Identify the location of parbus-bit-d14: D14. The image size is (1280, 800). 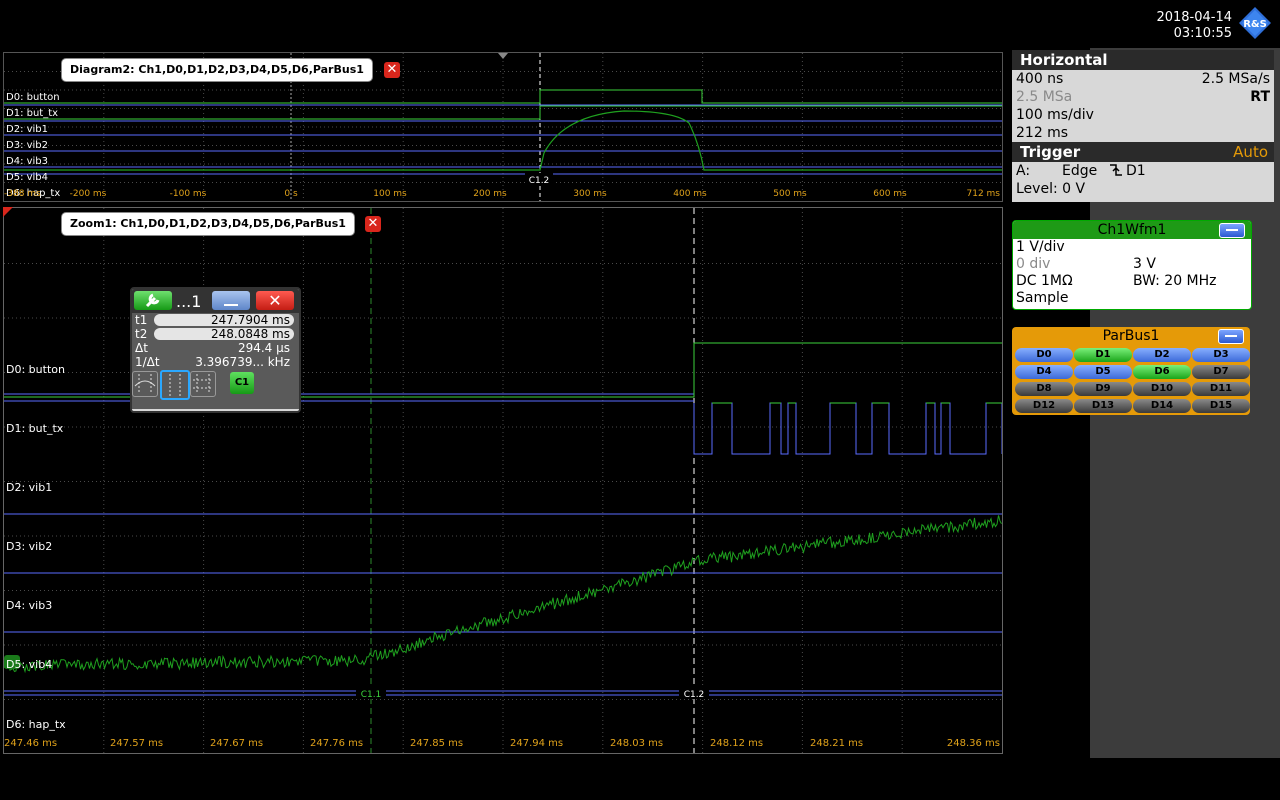
(1162, 406).